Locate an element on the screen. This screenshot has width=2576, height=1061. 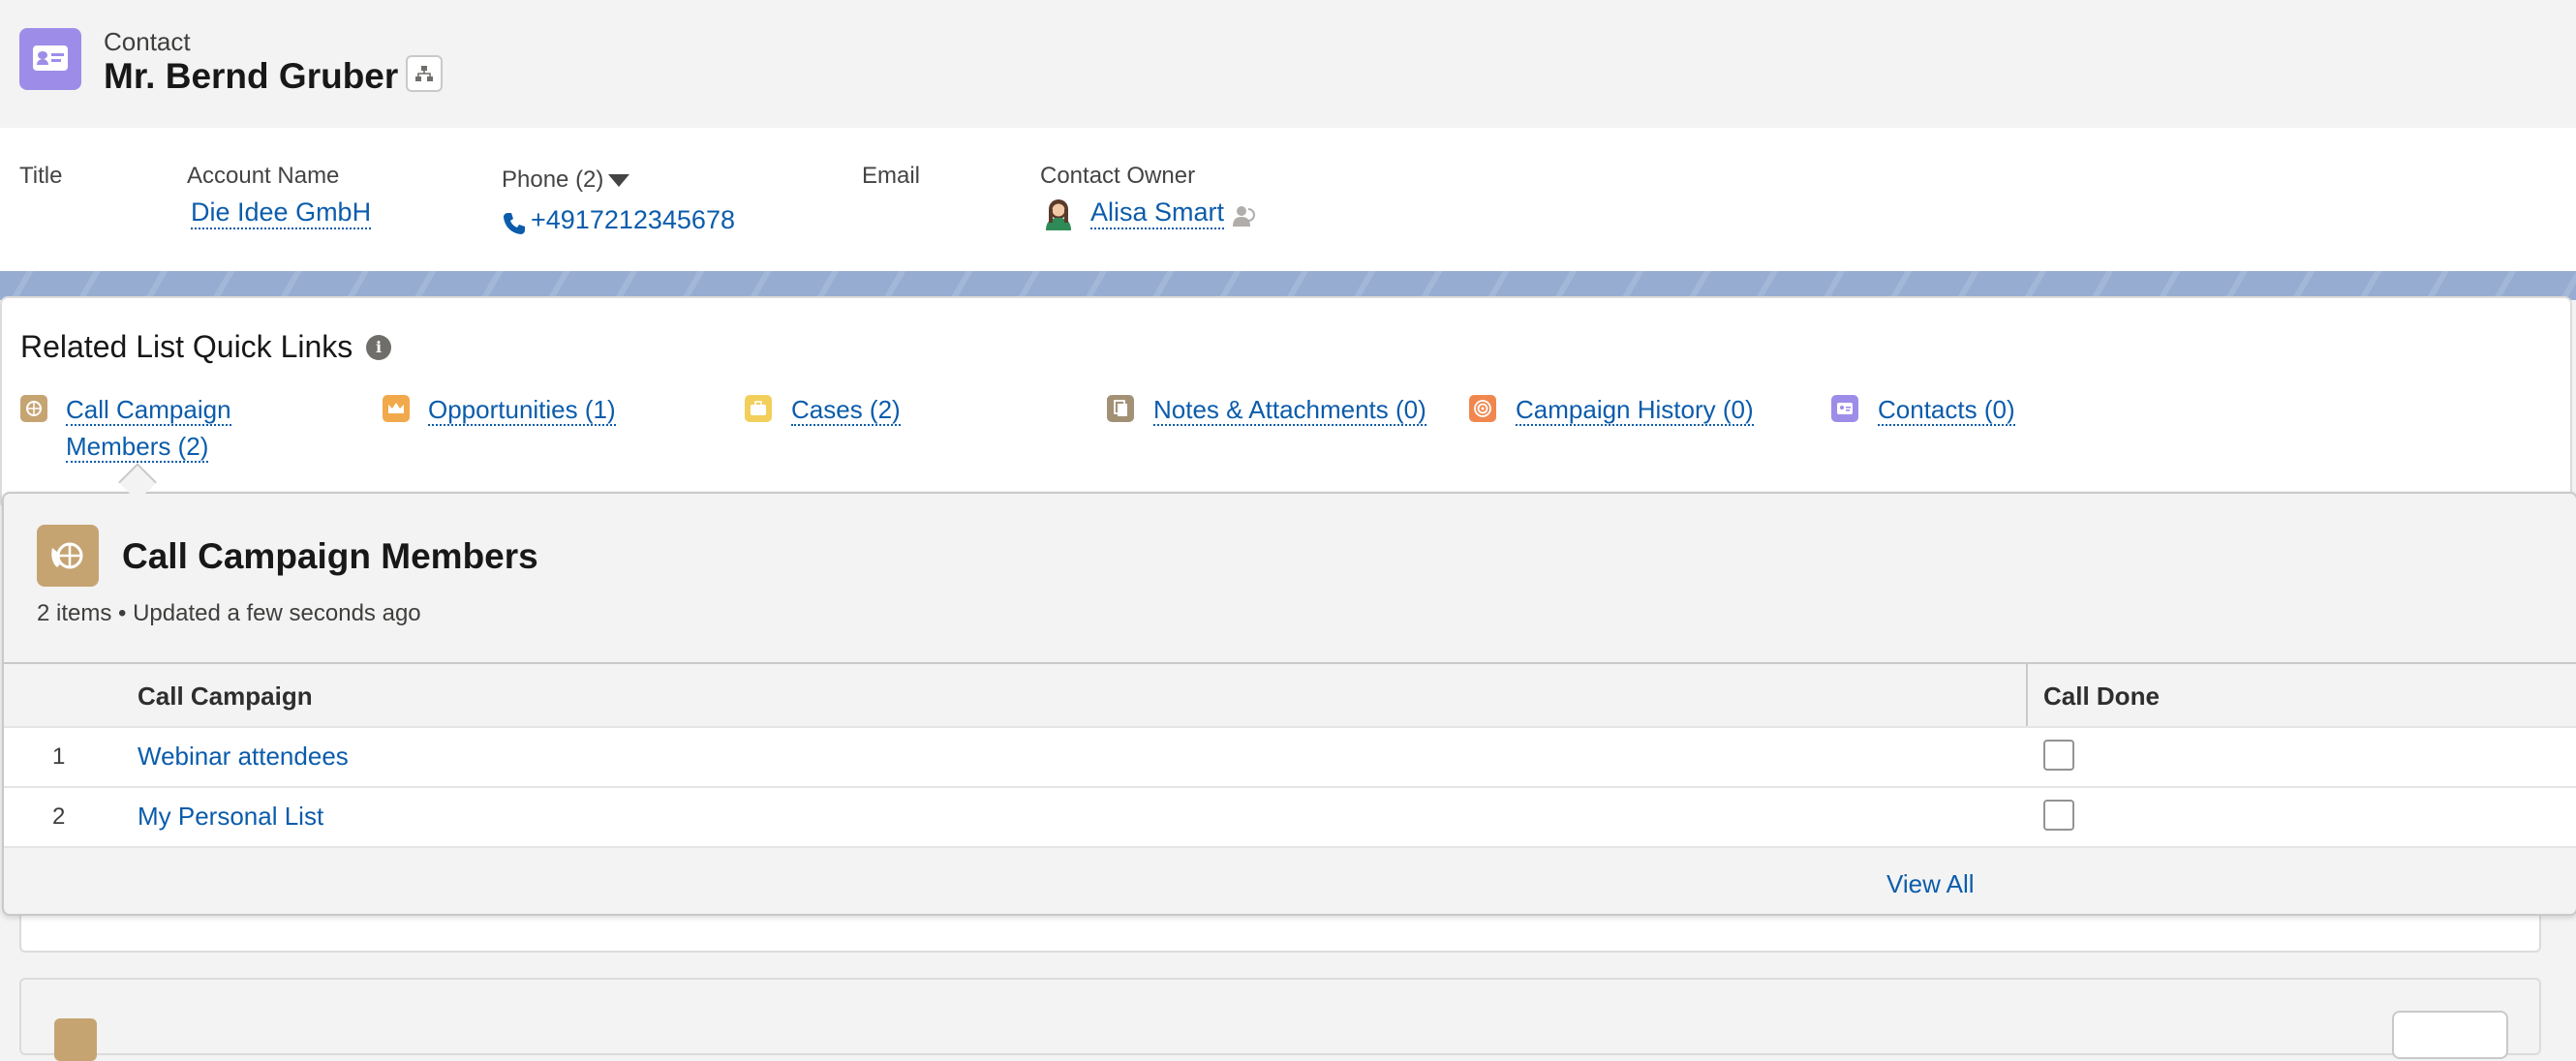
phone-icon is located at coordinates (514, 223).